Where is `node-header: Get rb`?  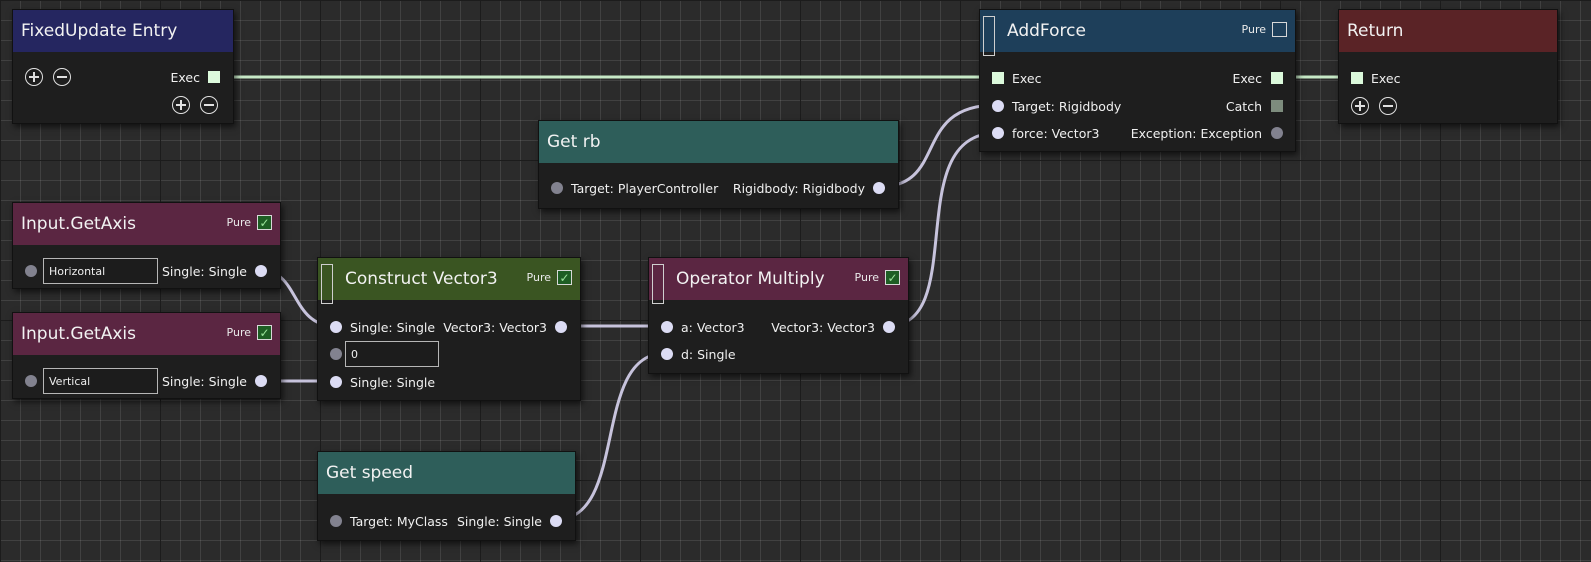
node-header: Get rb is located at coordinates (718, 142).